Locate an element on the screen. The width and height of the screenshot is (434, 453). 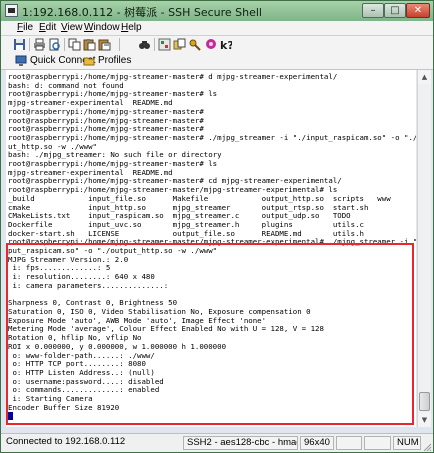
scroll-up-arrow-icon: ▲ is located at coordinates (424, 77).